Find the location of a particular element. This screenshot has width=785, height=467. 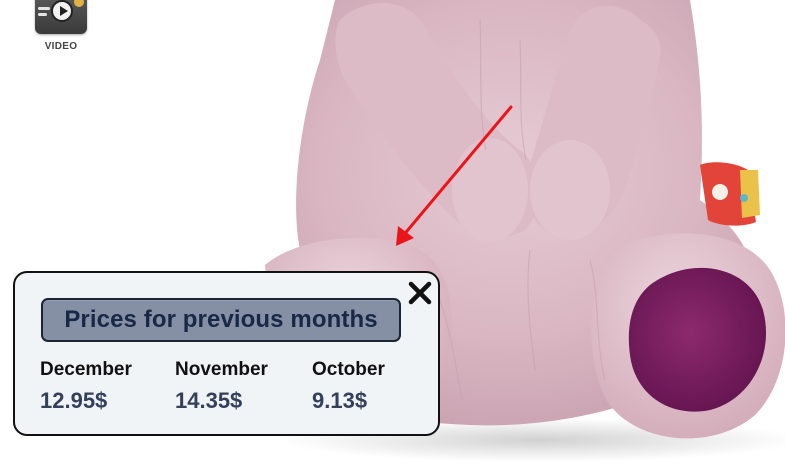

month-name: October is located at coordinates (348, 369).